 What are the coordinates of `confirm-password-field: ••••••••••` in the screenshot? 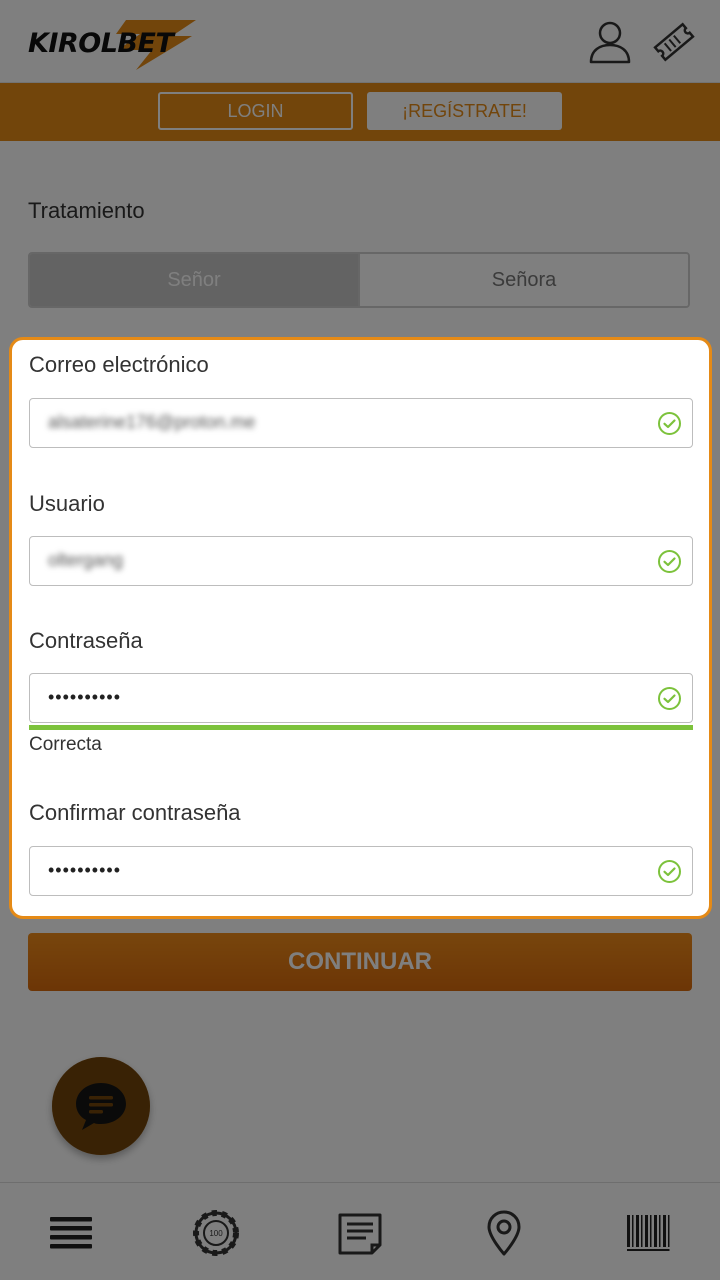 It's located at (361, 871).